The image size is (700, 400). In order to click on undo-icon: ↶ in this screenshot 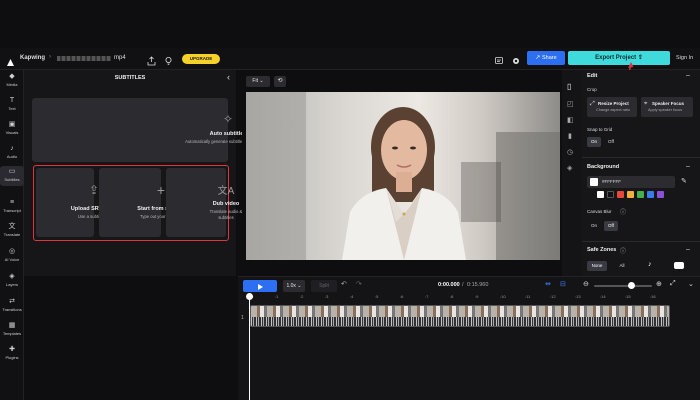, I will do `click(344, 284)`.